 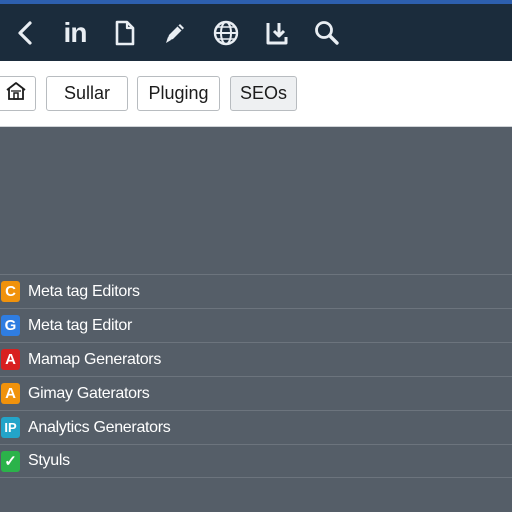 I want to click on toolbar: Sullar Pluging SEOs, so click(x=256, y=94).